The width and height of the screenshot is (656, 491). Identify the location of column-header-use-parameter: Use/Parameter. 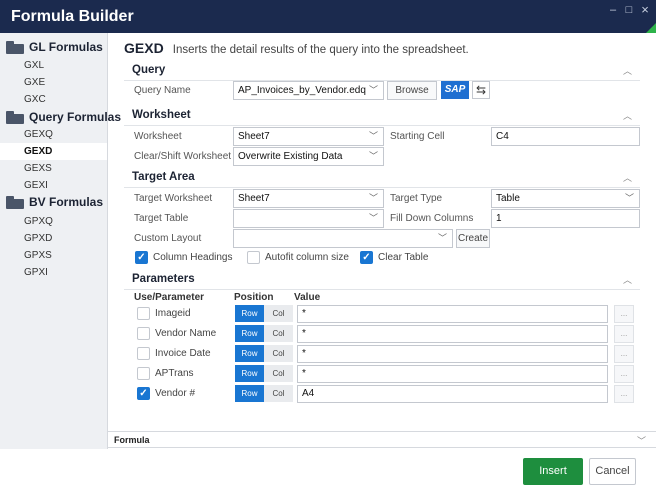
(169, 297).